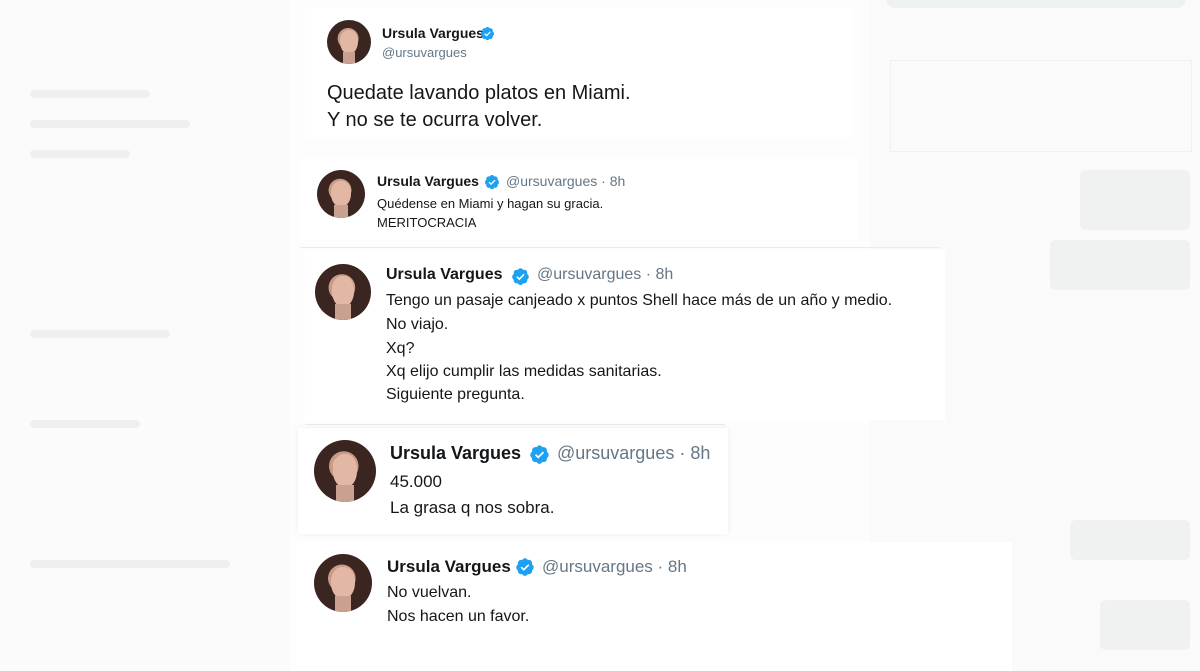 This screenshot has height=671, width=1200. What do you see at coordinates (472, 507) in the screenshot?
I see `tweet-text-line: La grasa q nos sobra.` at bounding box center [472, 507].